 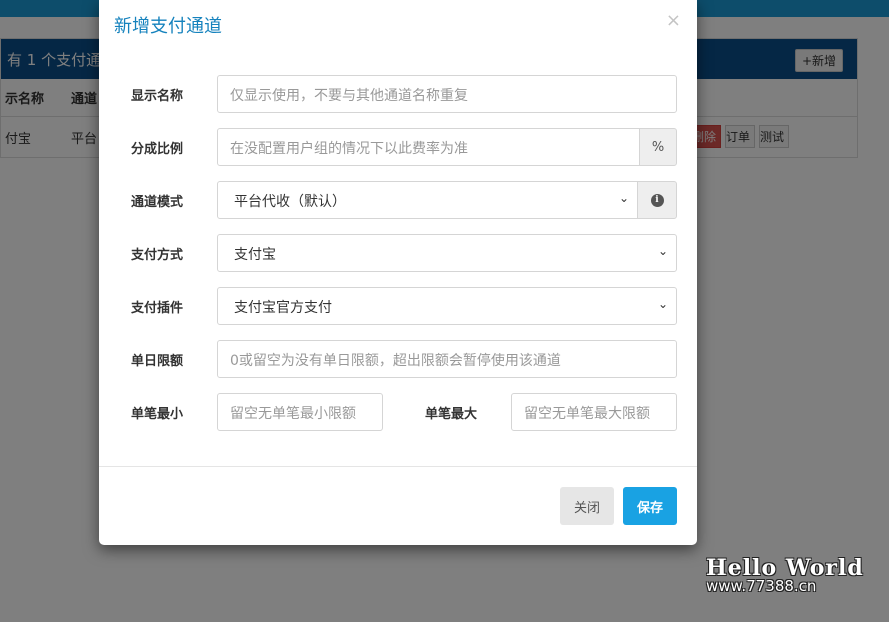 I want to click on min-amount-label: 单笔最小, so click(x=157, y=414).